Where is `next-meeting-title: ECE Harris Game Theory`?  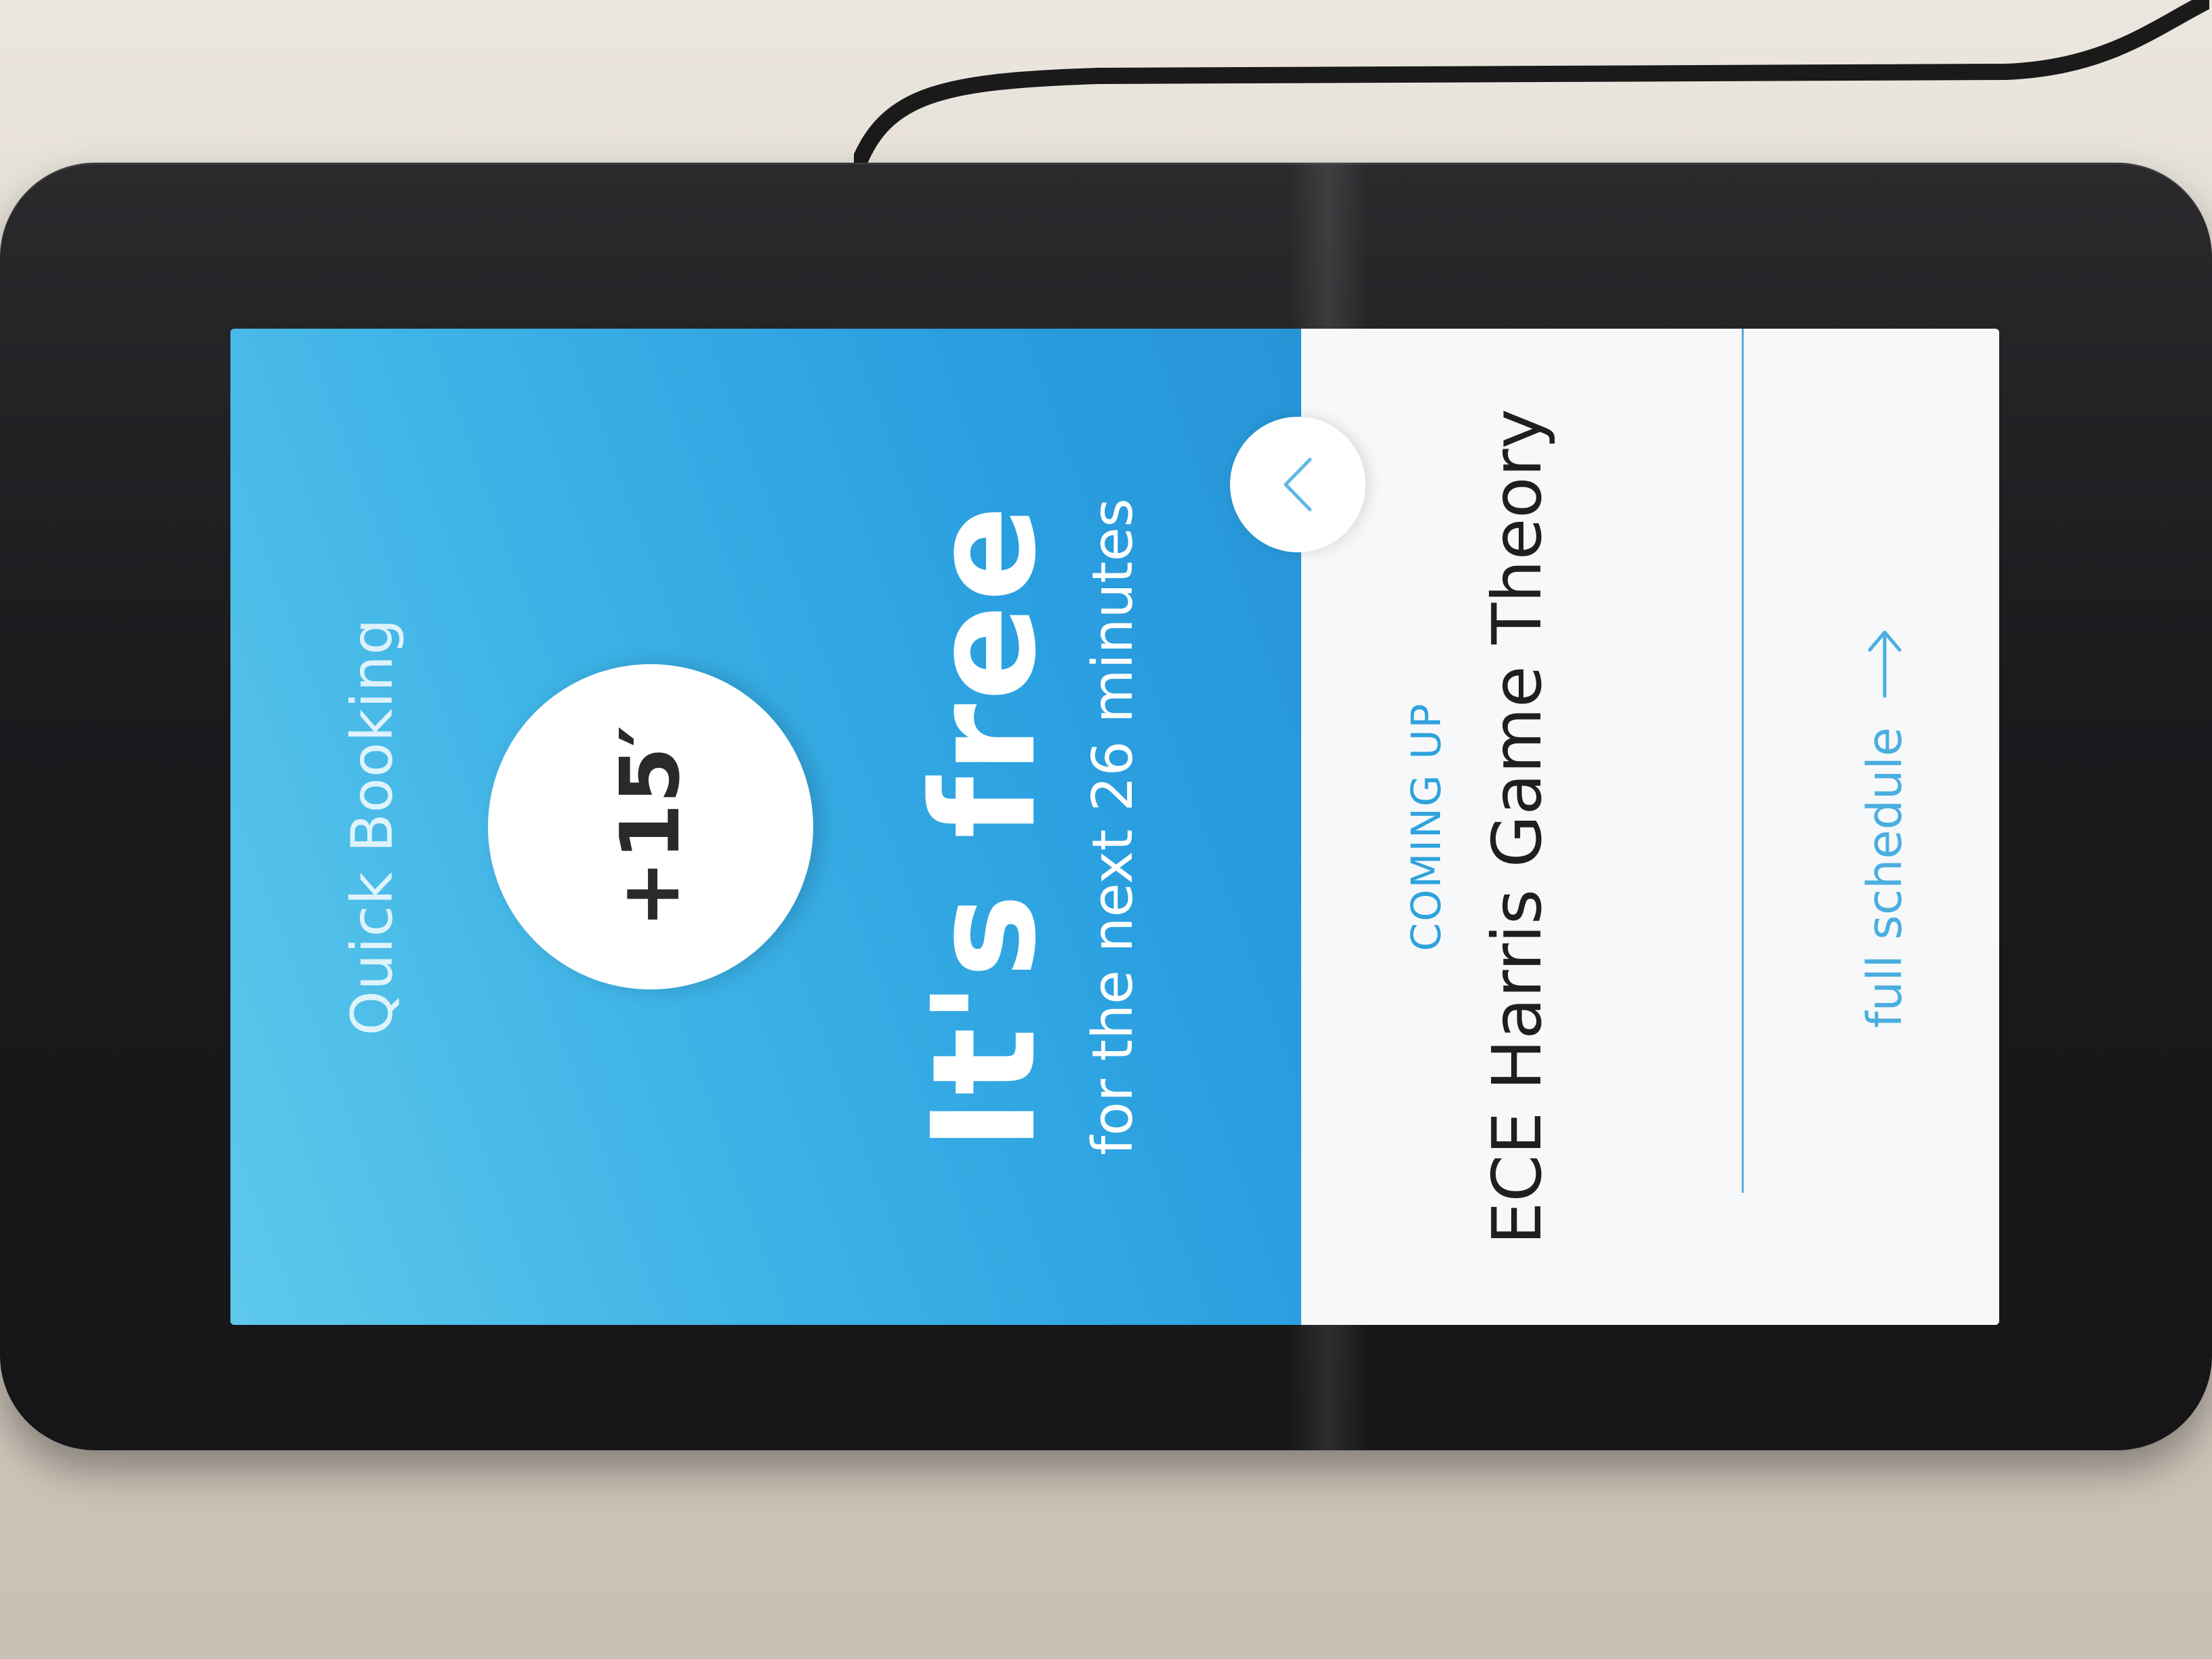 next-meeting-title: ECE Harris Game Theory is located at coordinates (1517, 827).